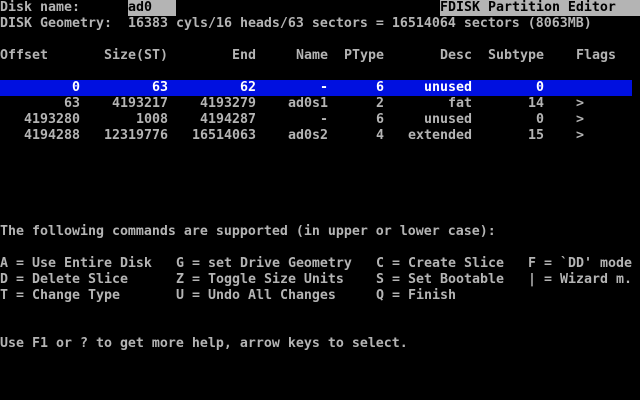 The width and height of the screenshot is (640, 400). Describe the element at coordinates (152, 119) in the screenshot. I see `cell-size: 1008` at that location.